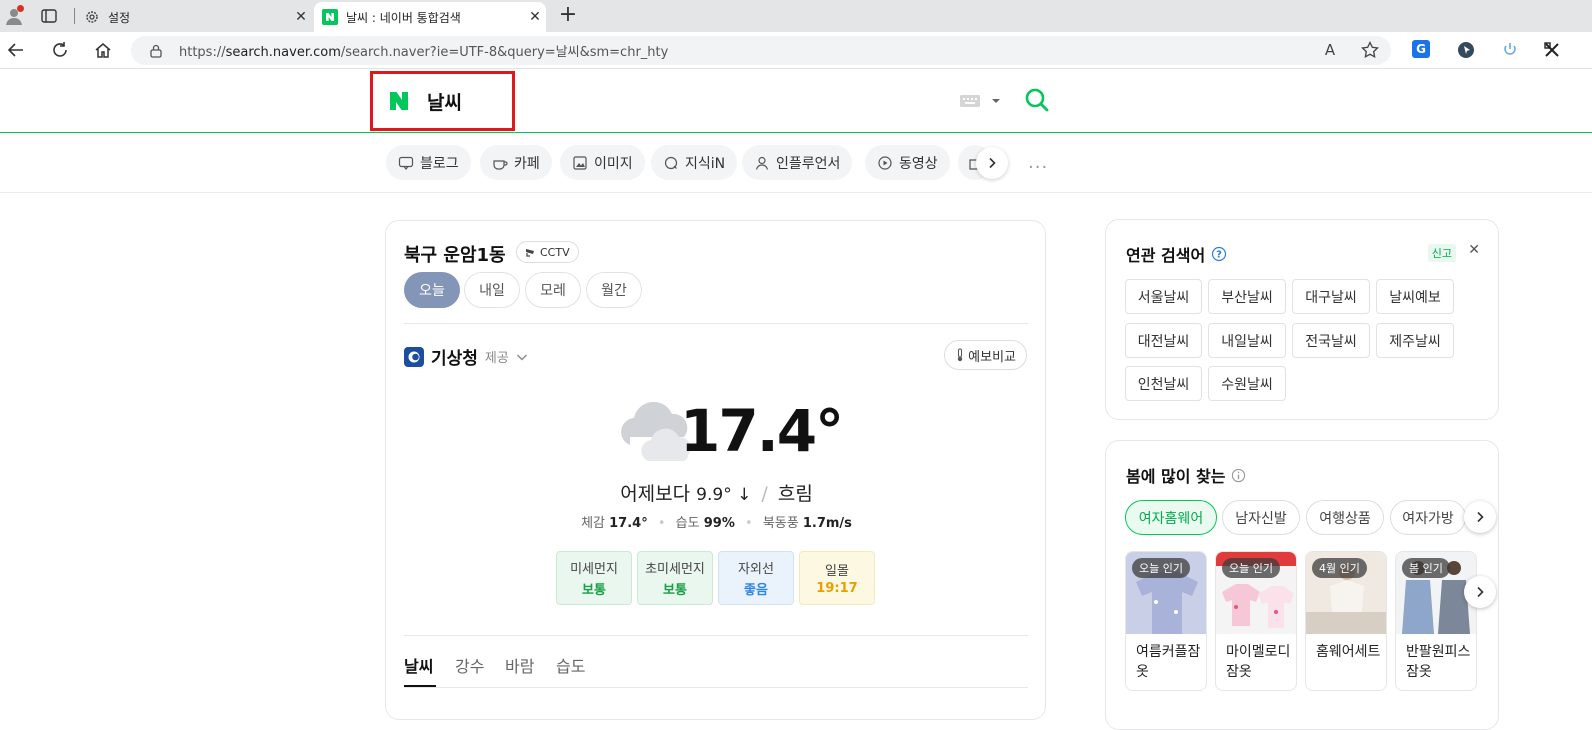 Image resolution: width=1592 pixels, height=730 pixels. Describe the element at coordinates (1438, 662) in the screenshot. I see `product-name: 반팔원피스잠옷` at that location.